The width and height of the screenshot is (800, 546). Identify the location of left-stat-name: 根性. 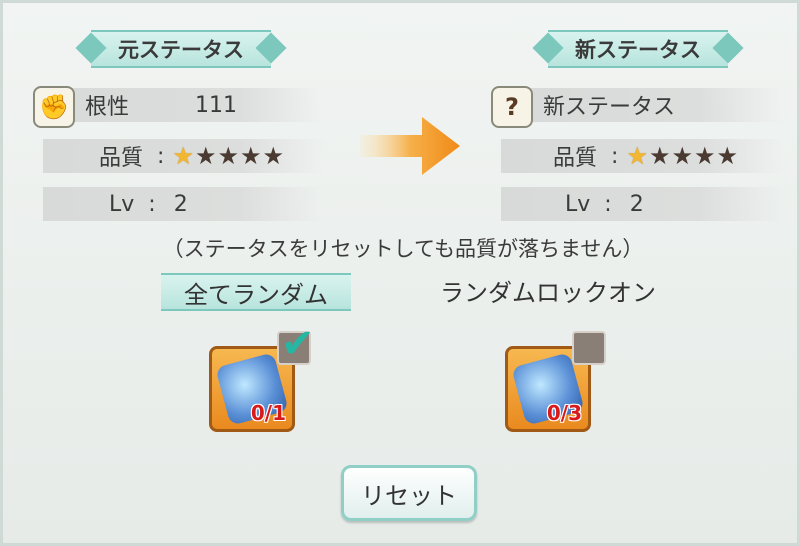
(107, 107).